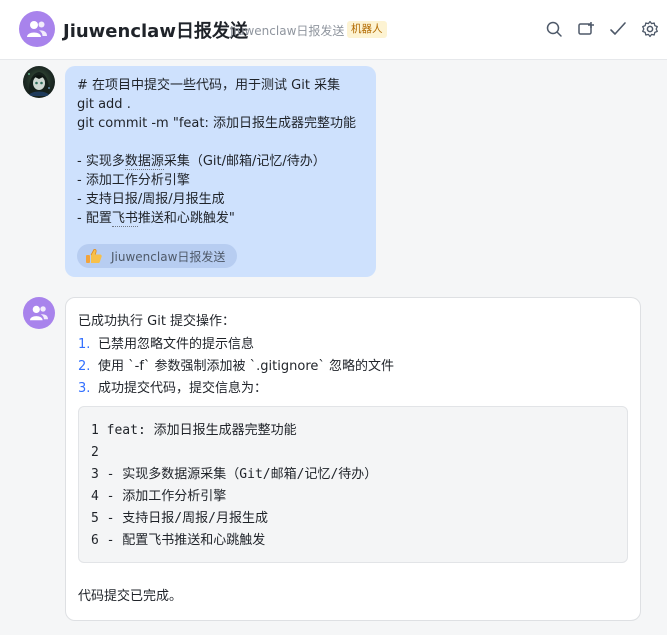 This screenshot has height=635, width=667. Describe the element at coordinates (94, 255) in the screenshot. I see `thumbs-up-icon` at that location.